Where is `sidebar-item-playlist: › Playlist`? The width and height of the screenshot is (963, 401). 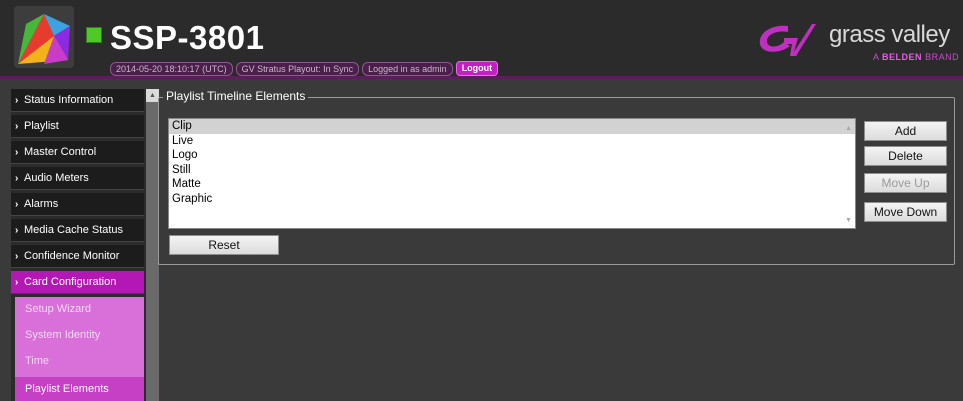 sidebar-item-playlist: › Playlist is located at coordinates (77, 126).